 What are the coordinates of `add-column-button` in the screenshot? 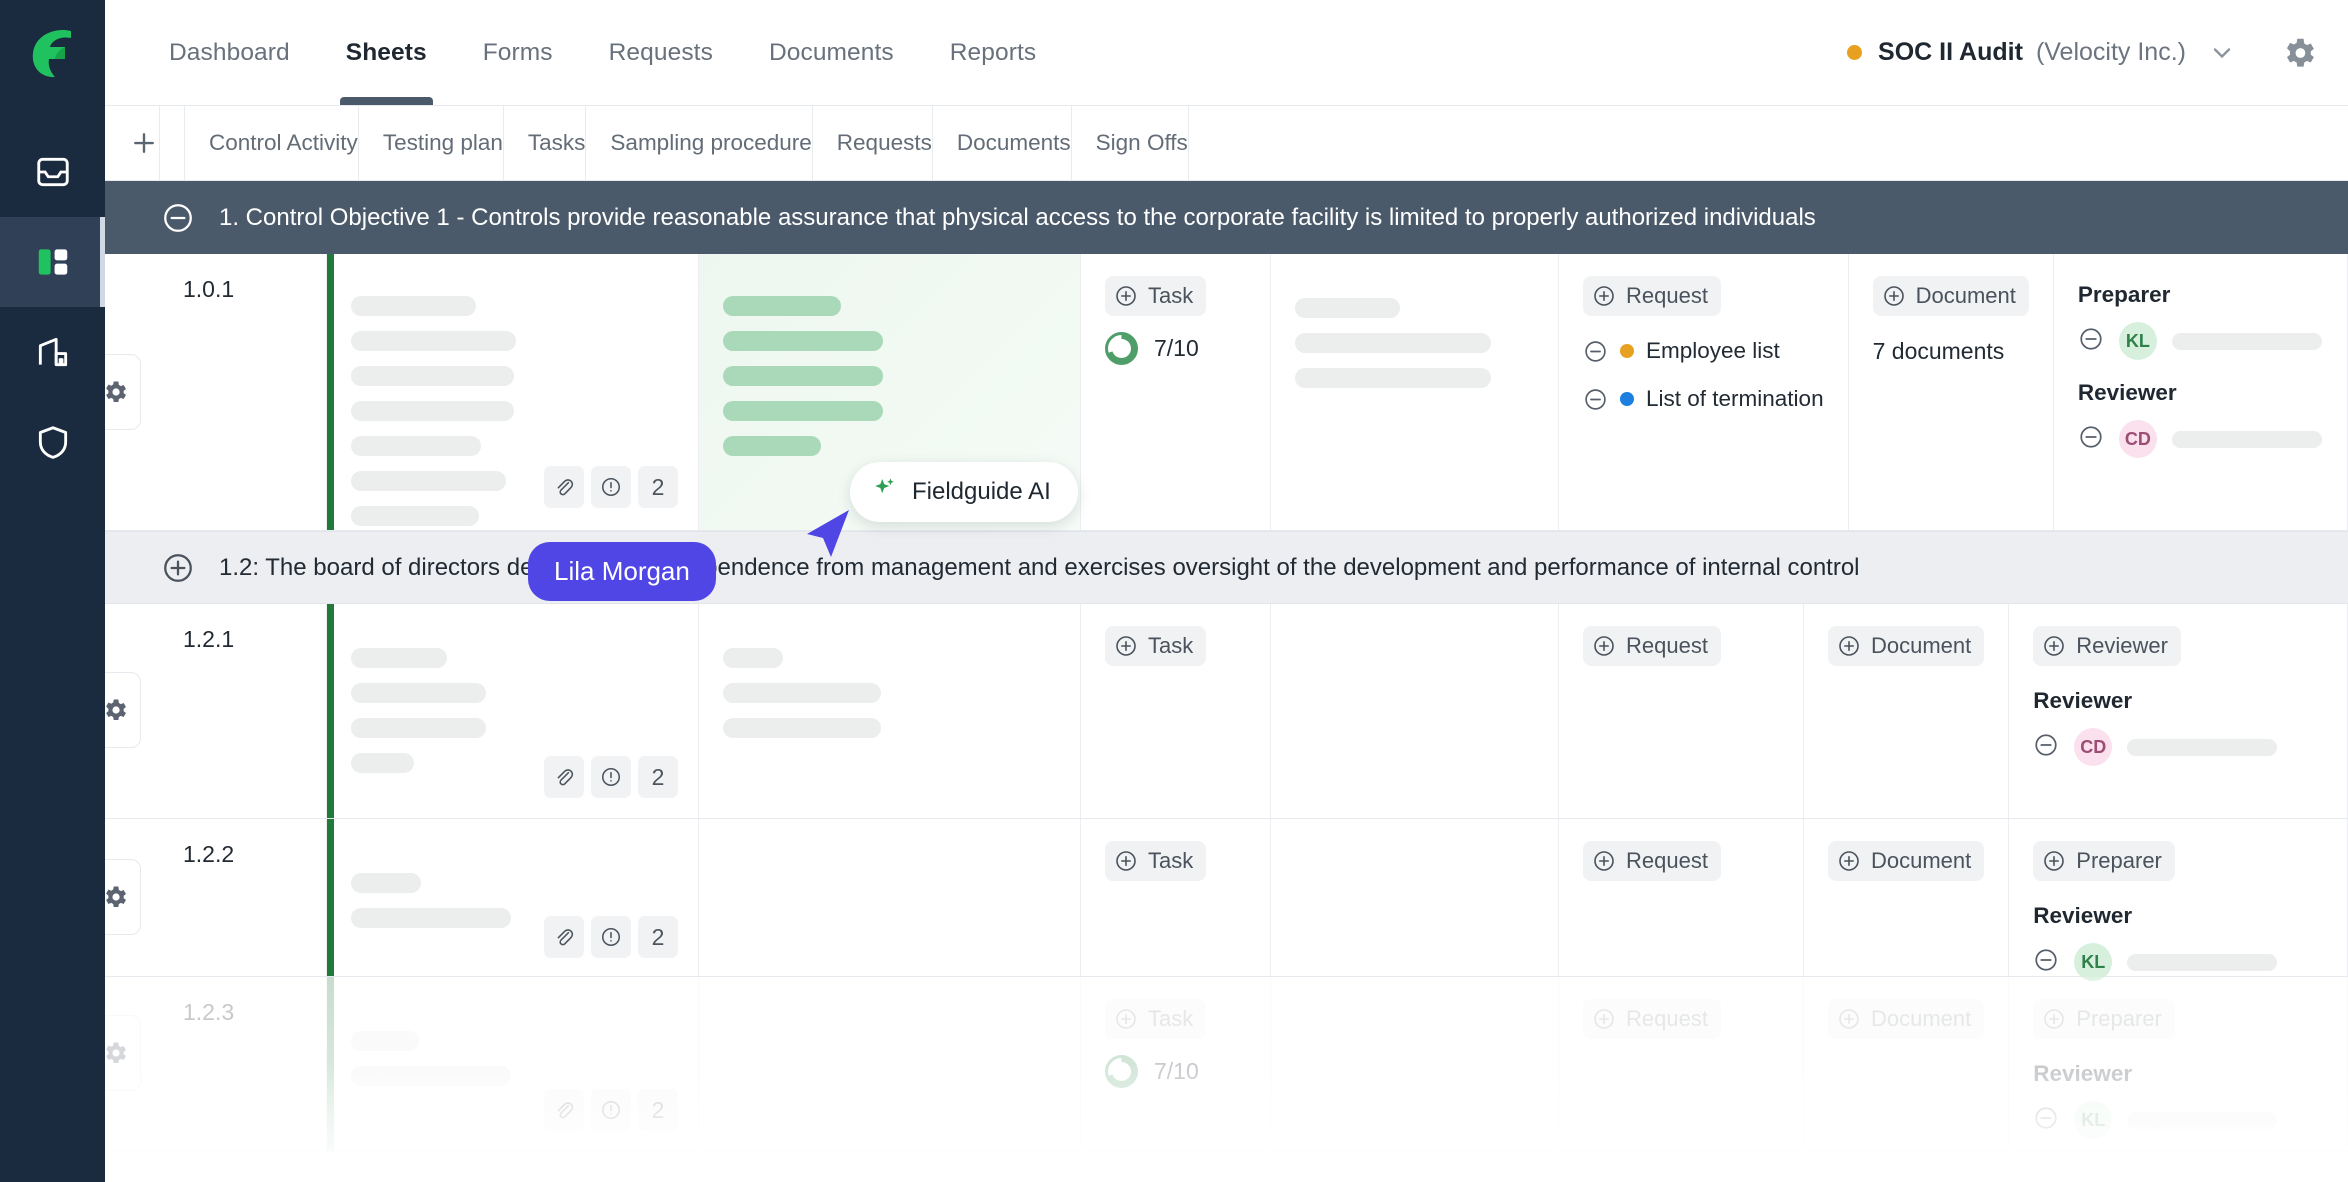 It's located at (132, 143).